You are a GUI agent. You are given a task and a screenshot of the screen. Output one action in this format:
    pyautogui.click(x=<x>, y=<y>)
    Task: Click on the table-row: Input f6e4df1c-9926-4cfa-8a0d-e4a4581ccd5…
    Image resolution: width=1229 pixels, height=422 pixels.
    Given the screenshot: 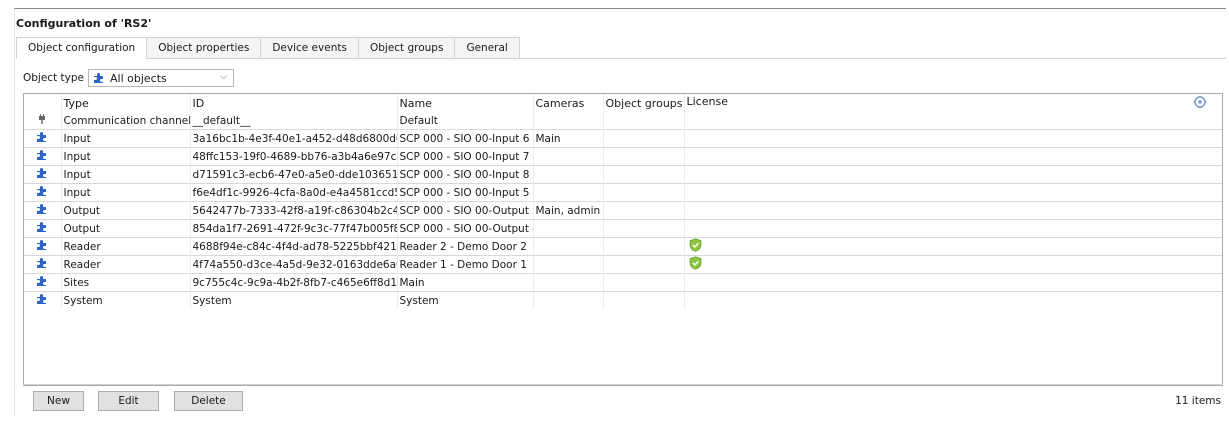 What is the action you would take?
    pyautogui.click(x=623, y=192)
    